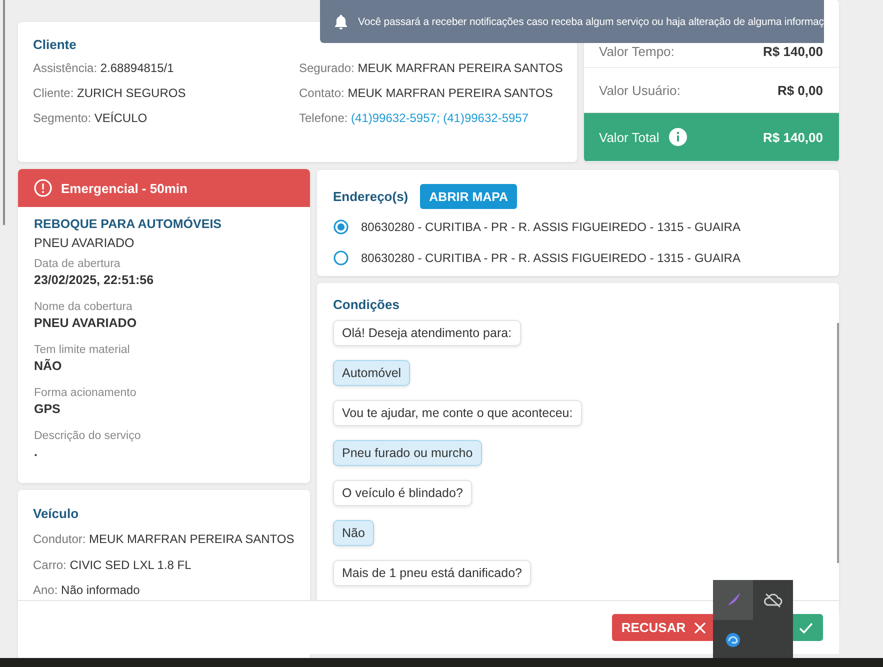 This screenshot has height=667, width=883. Describe the element at coordinates (773, 600) in the screenshot. I see `cloud-off-icon` at that location.